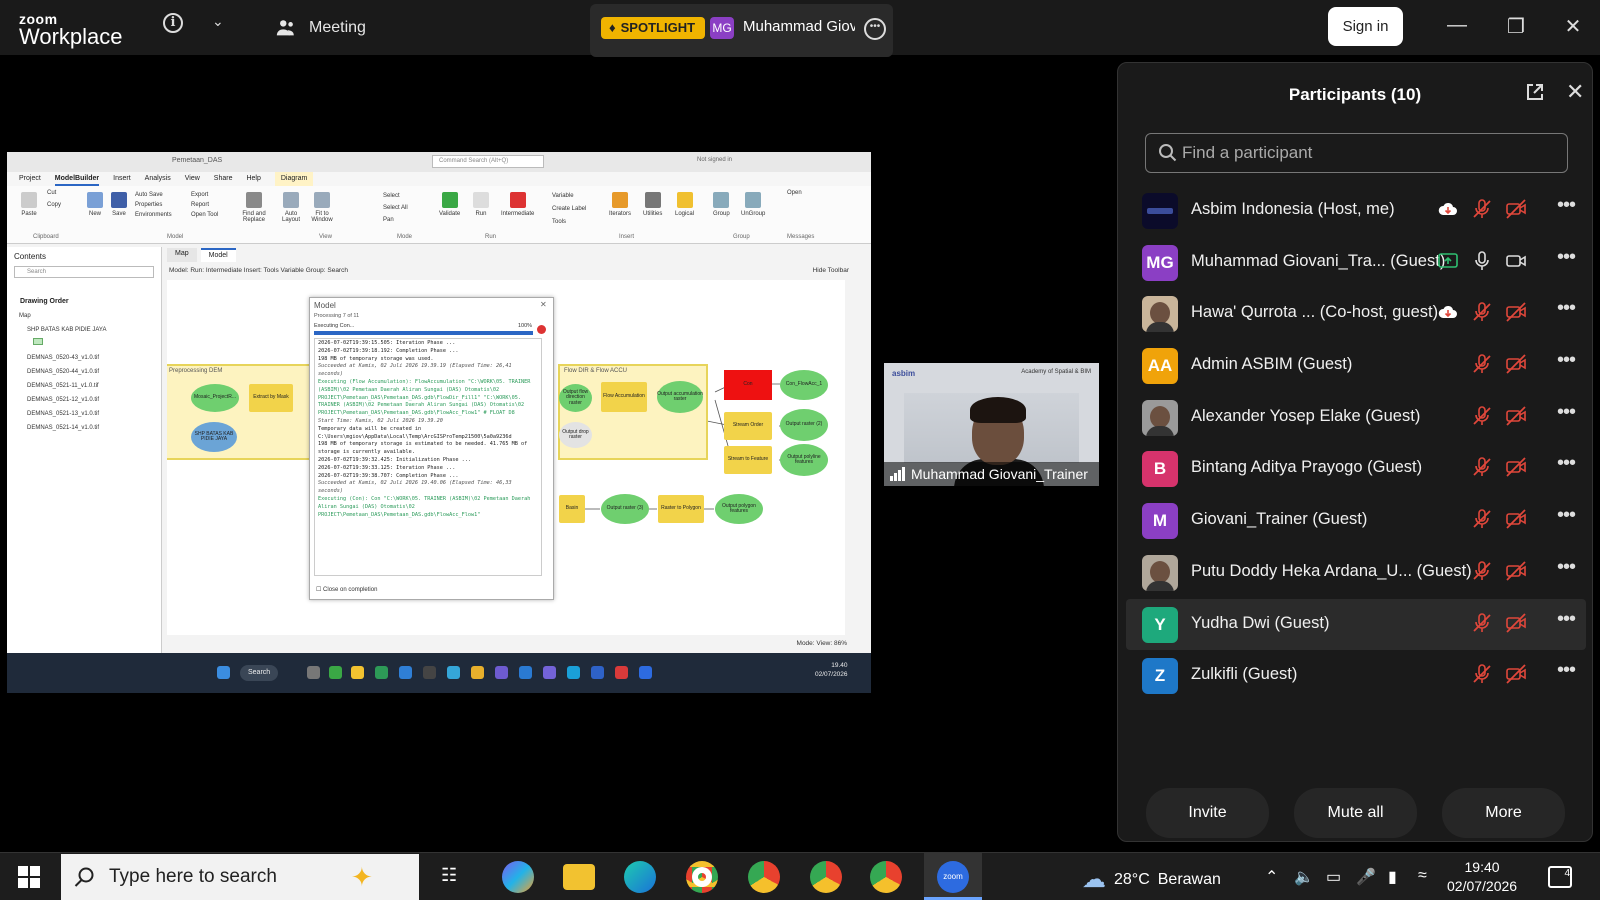 The image size is (1600, 900). Describe the element at coordinates (90, 400) in the screenshot. I see `layer-item: DEMNAS_0521-12_v1.0.tif` at that location.